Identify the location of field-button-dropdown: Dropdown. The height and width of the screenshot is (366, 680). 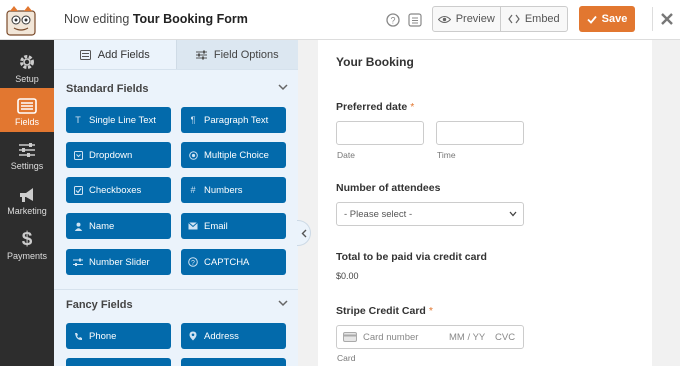
(118, 155).